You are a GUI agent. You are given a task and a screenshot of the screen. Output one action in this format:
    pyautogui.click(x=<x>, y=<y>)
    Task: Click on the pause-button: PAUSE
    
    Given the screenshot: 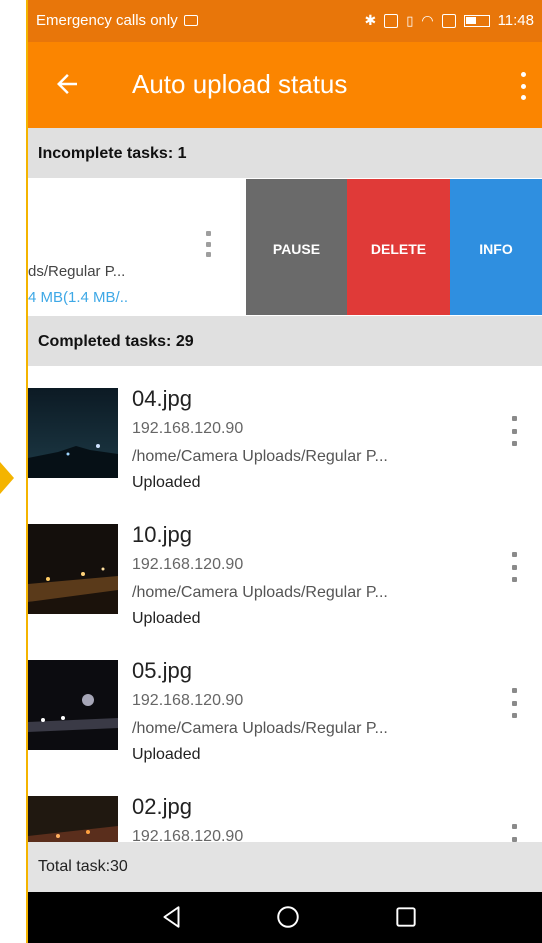 What is the action you would take?
    pyautogui.click(x=296, y=247)
    